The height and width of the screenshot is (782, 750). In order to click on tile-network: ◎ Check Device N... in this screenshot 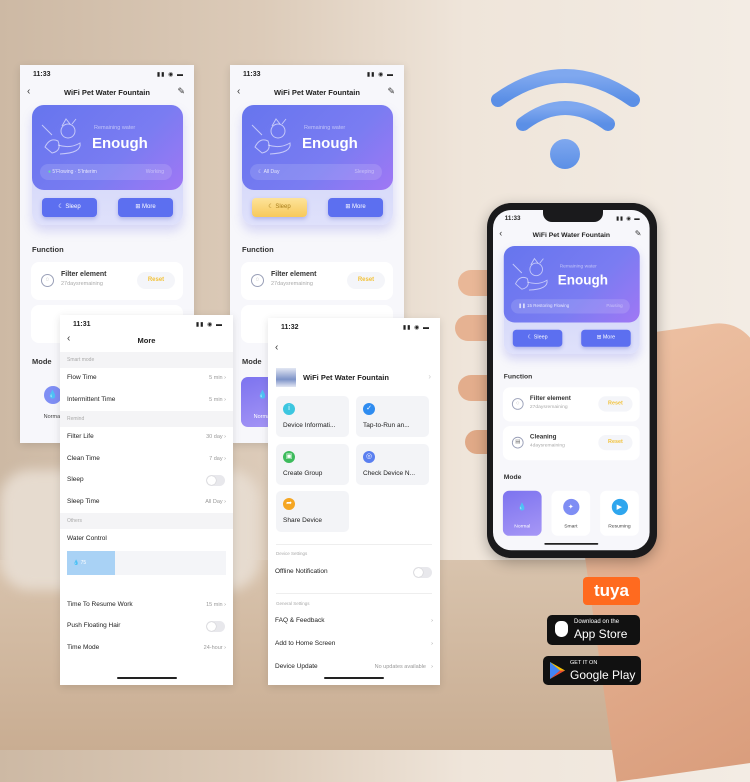, I will do `click(392, 464)`.